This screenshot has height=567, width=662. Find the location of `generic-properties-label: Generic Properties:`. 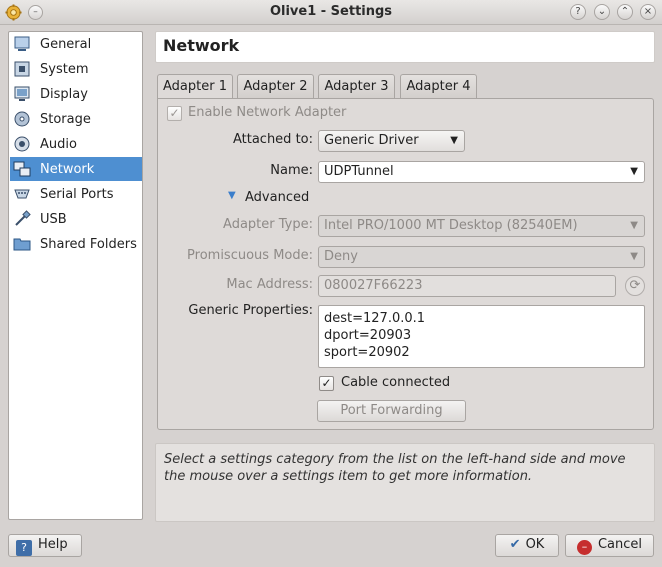

generic-properties-label: Generic Properties: is located at coordinates (250, 310).